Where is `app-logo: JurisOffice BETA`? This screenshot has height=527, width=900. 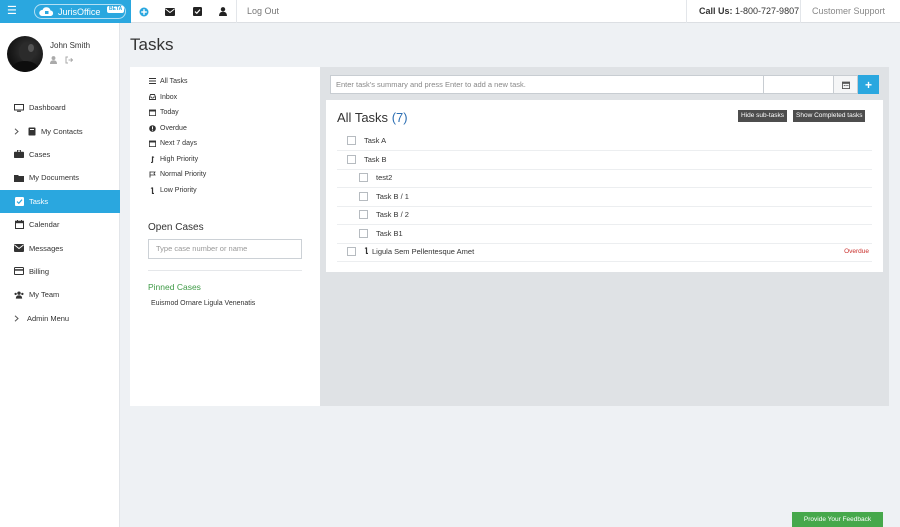 app-logo: JurisOffice BETA is located at coordinates (80, 11).